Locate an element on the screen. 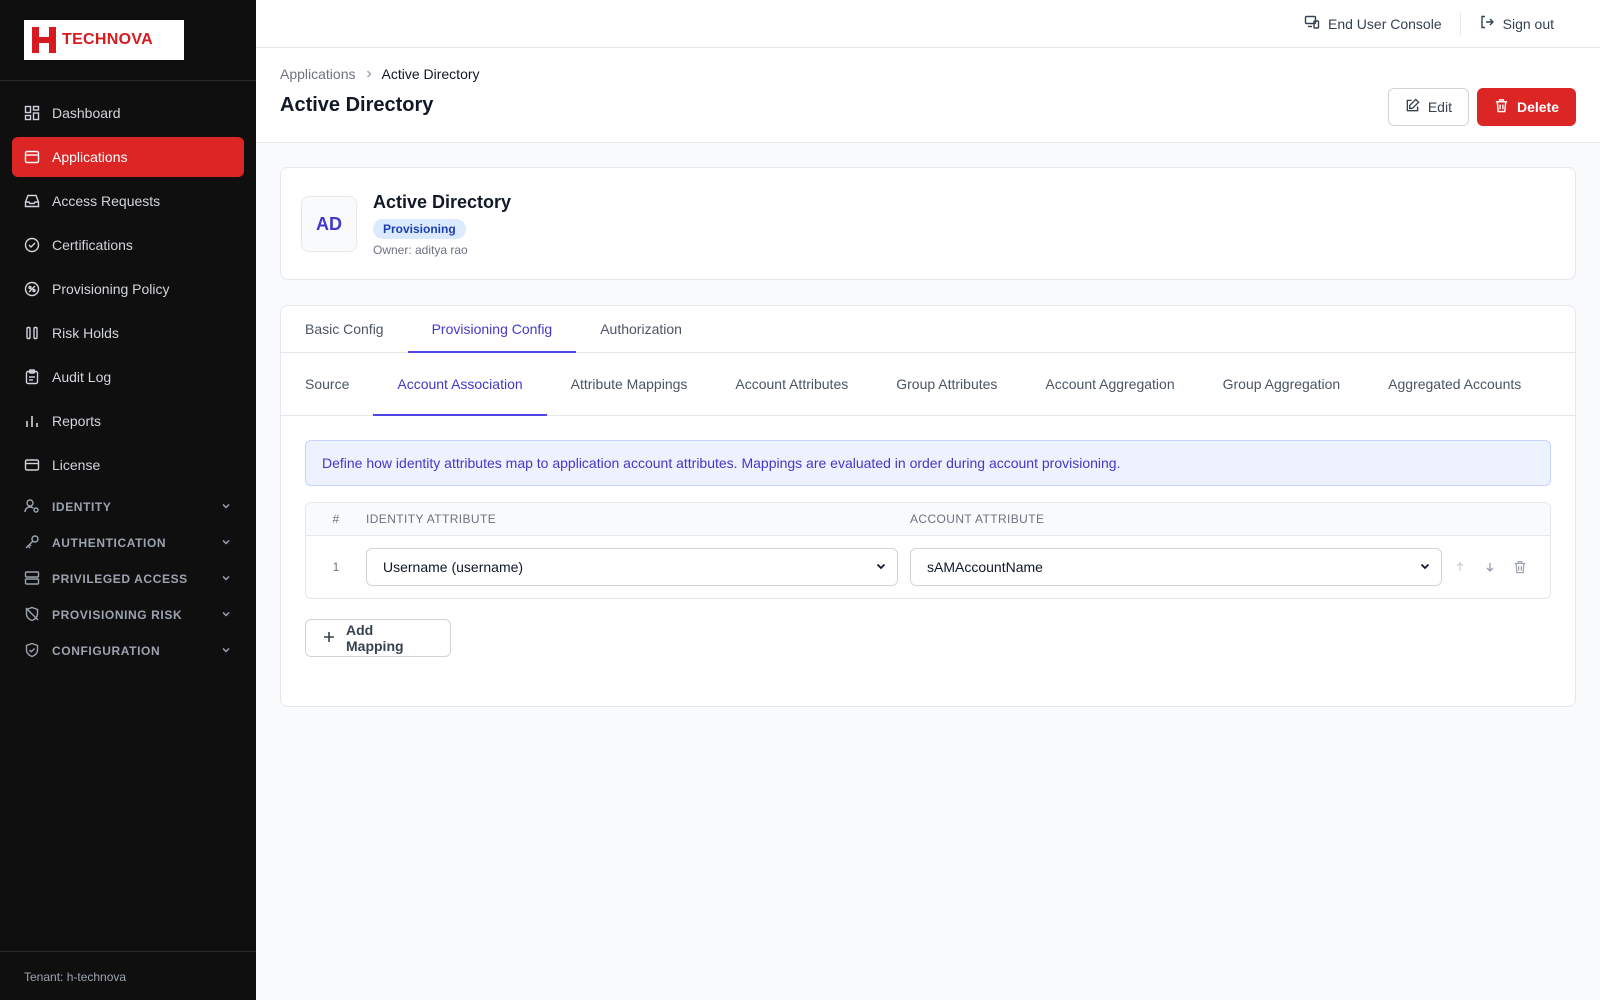  sidebar-item-label: Reports is located at coordinates (77, 421).